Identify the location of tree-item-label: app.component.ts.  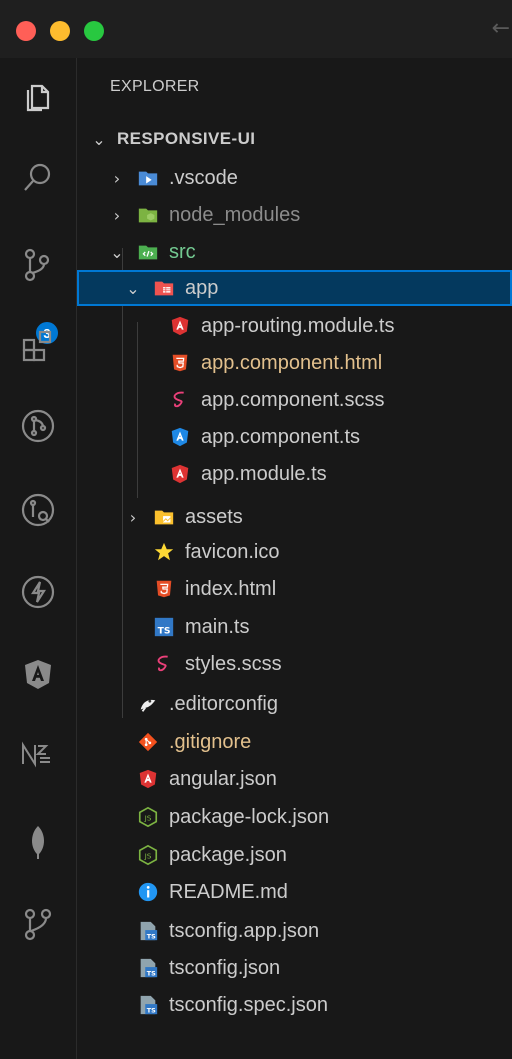
(280, 436).